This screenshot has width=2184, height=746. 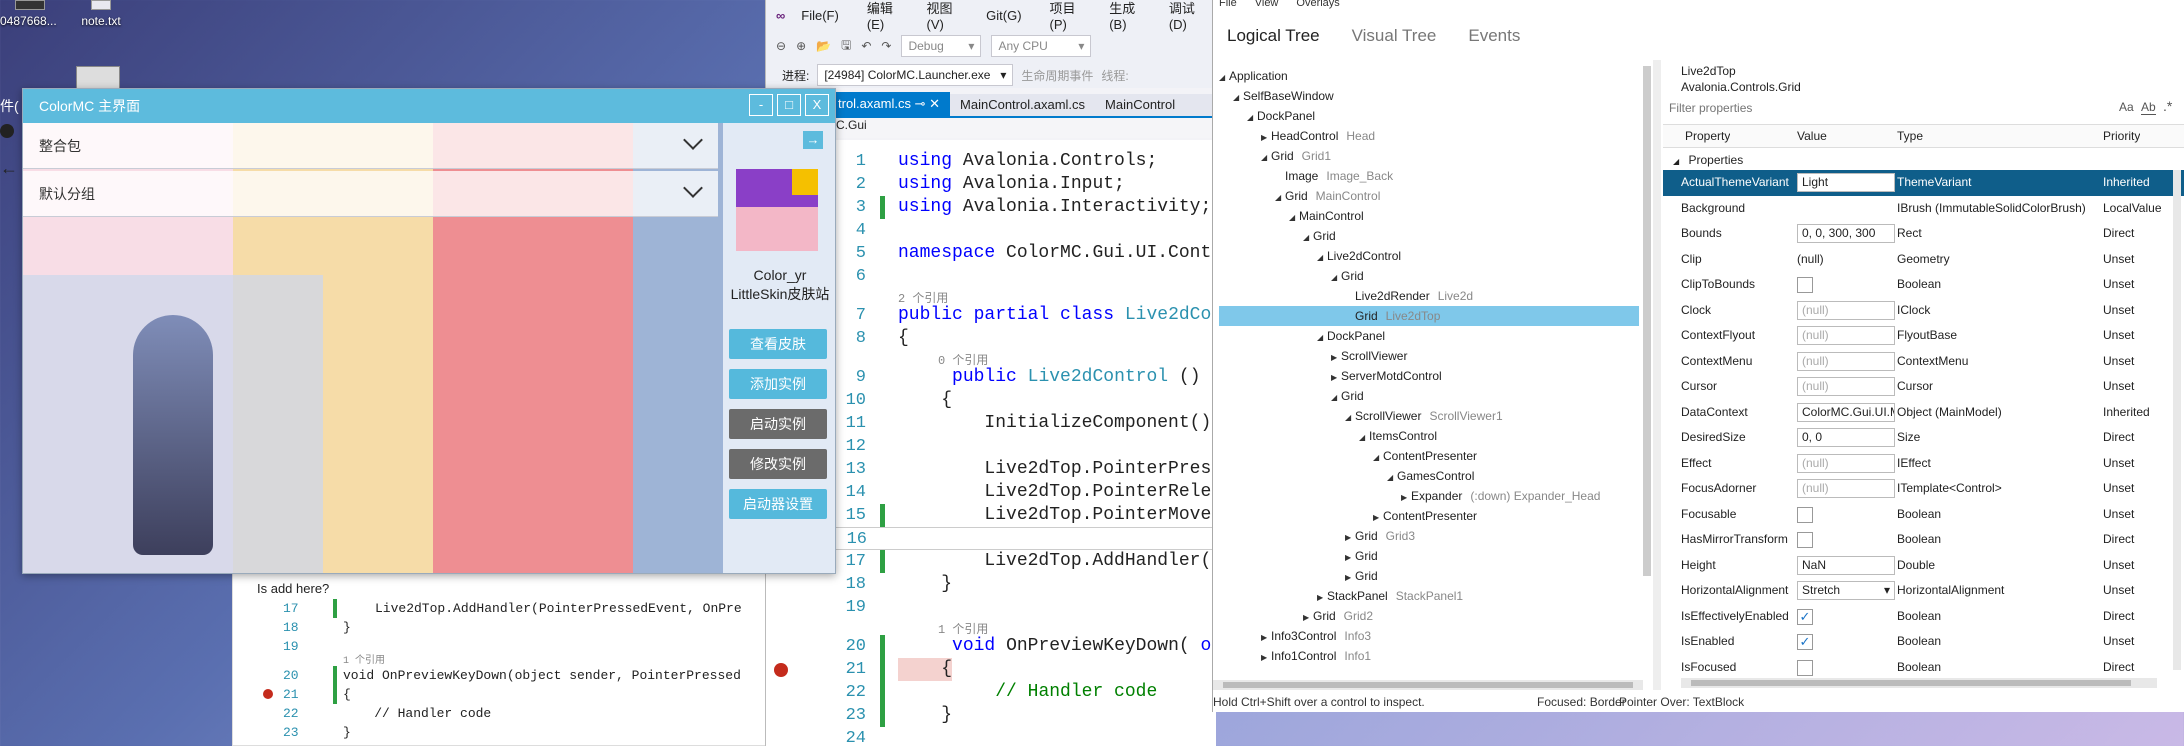 What do you see at coordinates (1923, 260) in the screenshot?
I see `property-row: Clip (null) Geometry Unset` at bounding box center [1923, 260].